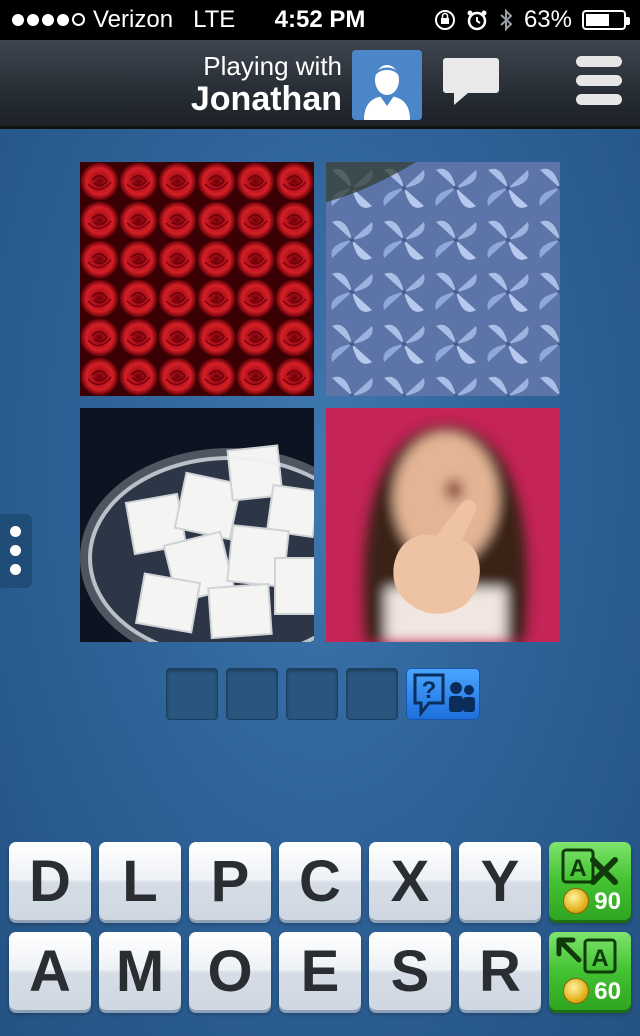 Image resolution: width=640 pixels, height=1036 pixels. What do you see at coordinates (320, 971) in the screenshot?
I see `letter-key: E` at bounding box center [320, 971].